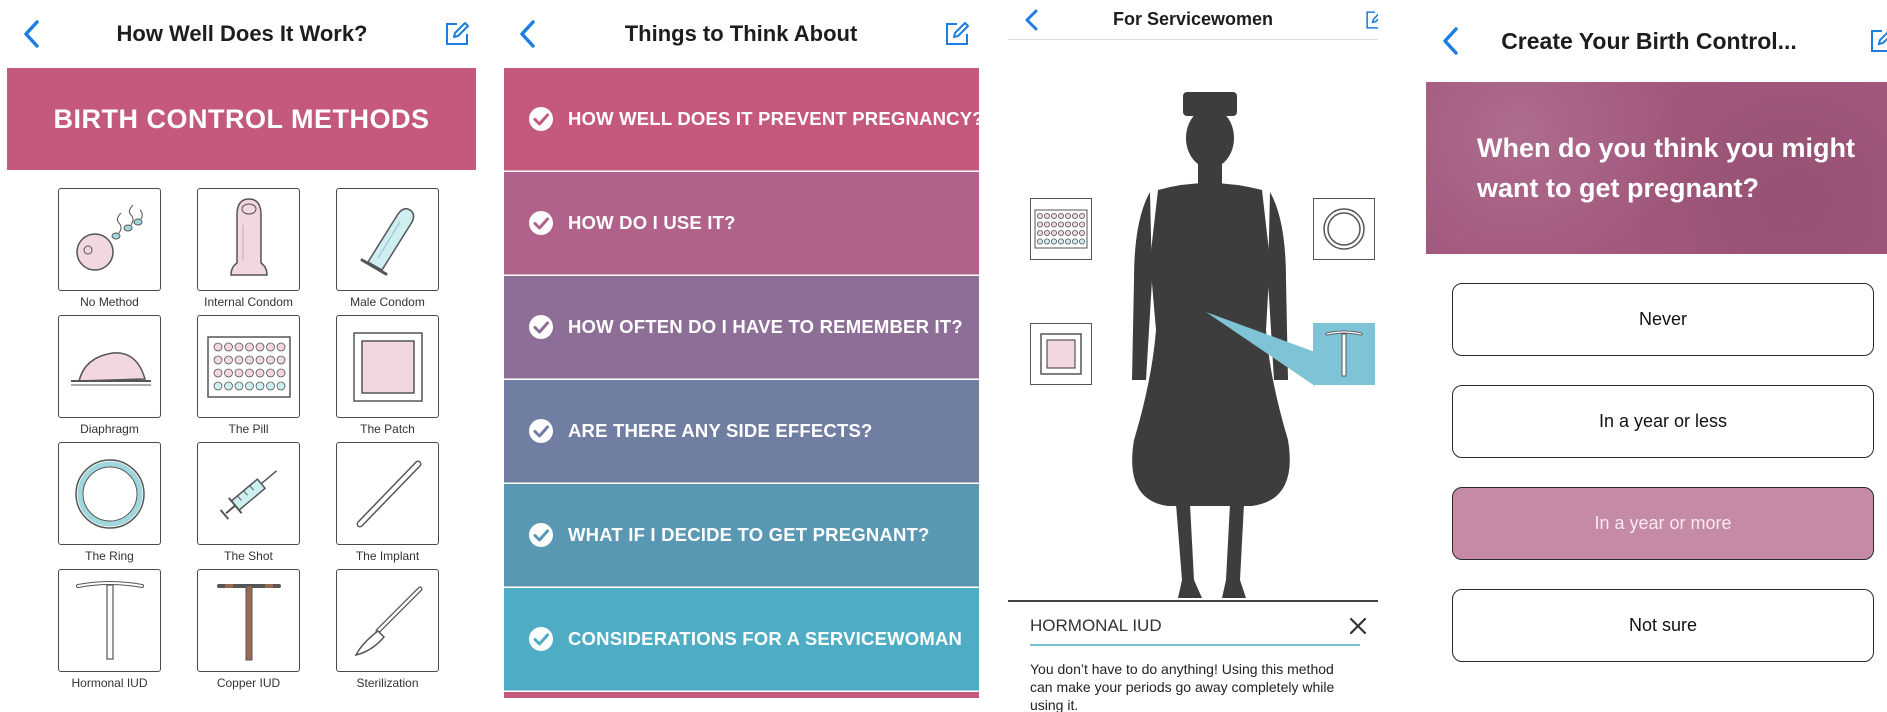  I want to click on page-title: How Well Does It Work?, so click(242, 33).